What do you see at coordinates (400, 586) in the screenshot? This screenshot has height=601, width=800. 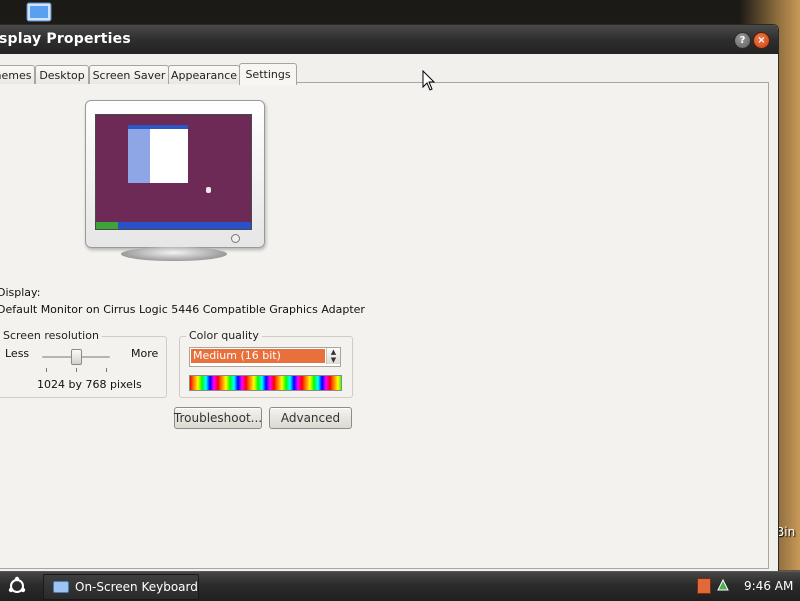 I see `taskbar: On-Screen Keyboard` at bounding box center [400, 586].